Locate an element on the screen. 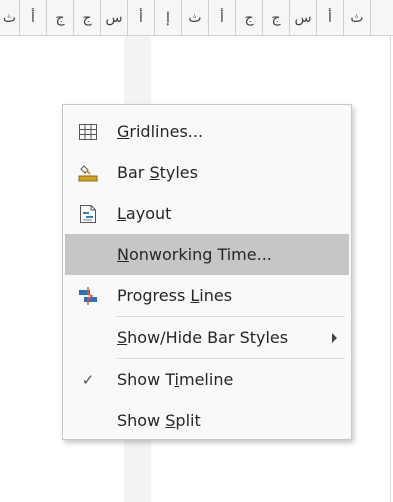  menu-item-show-timeline: ✓ Show Timeline is located at coordinates (207, 379).